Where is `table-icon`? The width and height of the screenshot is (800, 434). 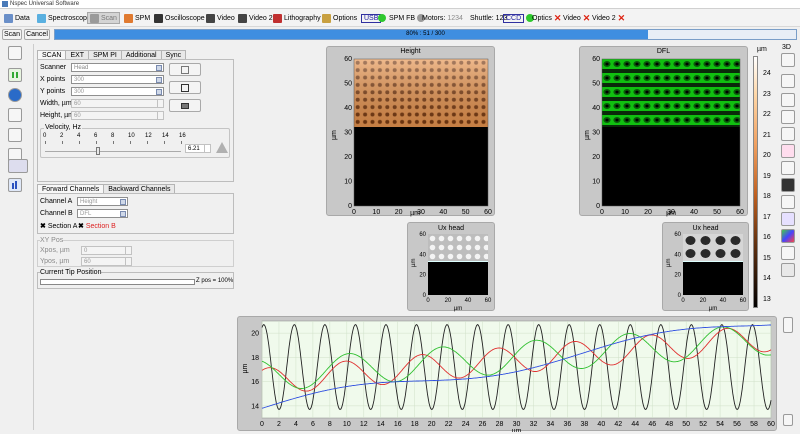
table-icon is located at coordinates (788, 117).